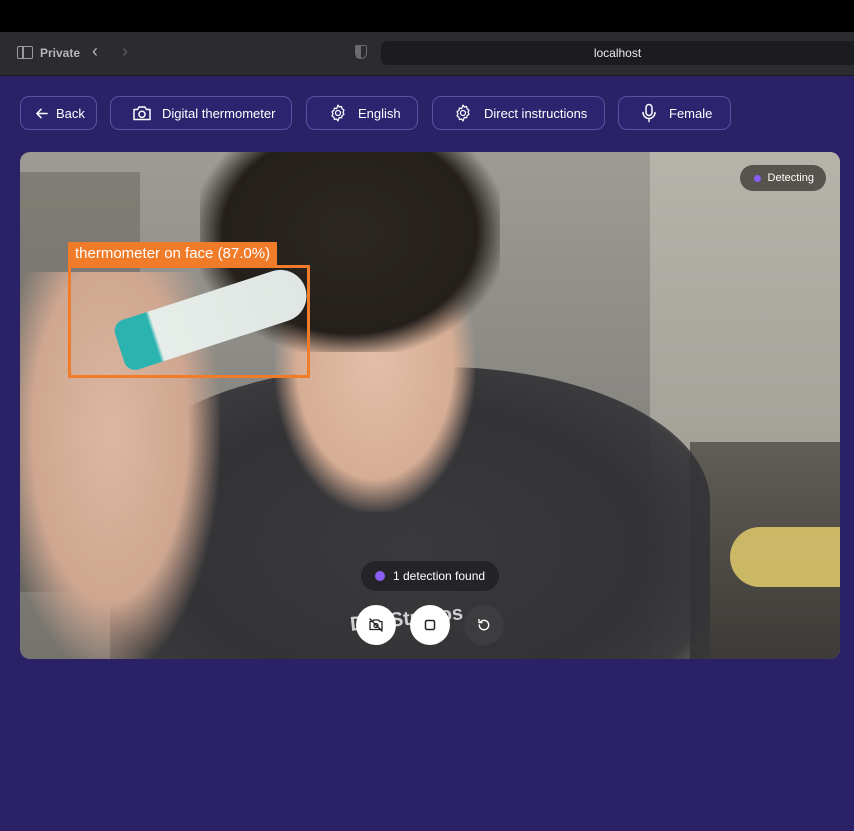 Image resolution: width=854 pixels, height=831 pixels. Describe the element at coordinates (427, 16) in the screenshot. I see `window-top-bar` at that location.